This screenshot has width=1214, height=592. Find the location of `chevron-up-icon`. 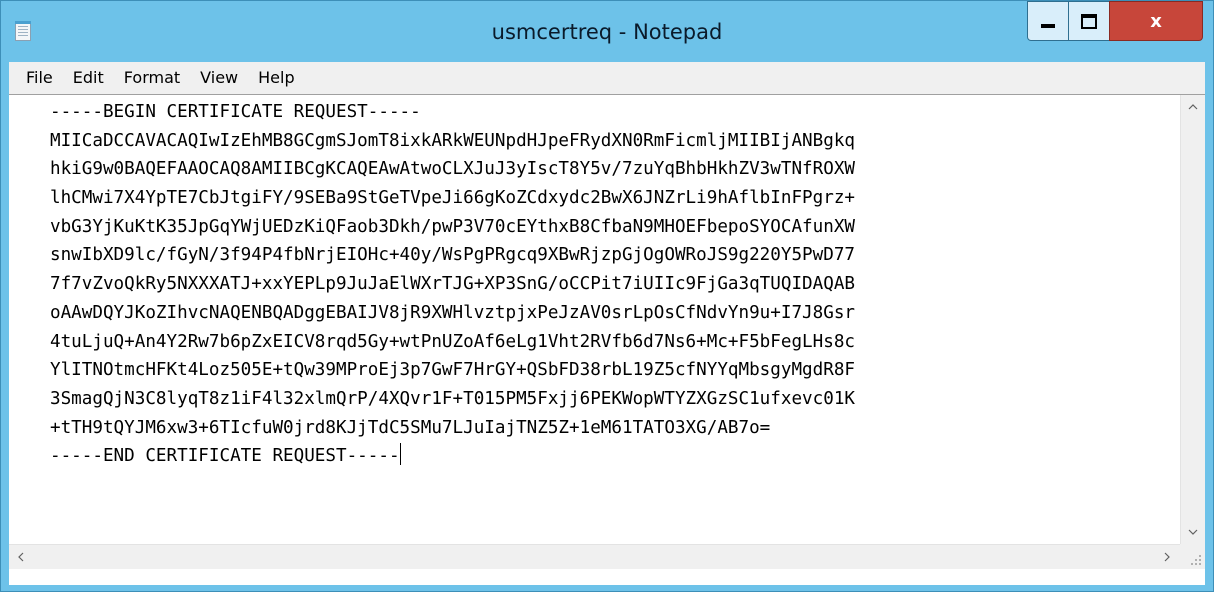

chevron-up-icon is located at coordinates (1193, 107).